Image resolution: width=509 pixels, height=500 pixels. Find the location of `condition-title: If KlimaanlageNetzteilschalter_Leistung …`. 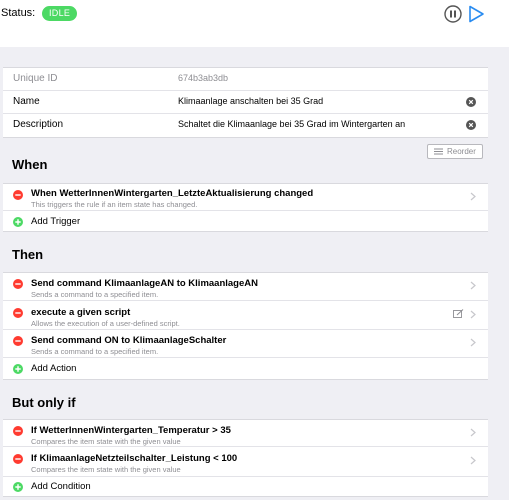

condition-title: If KlimaanlageNetzteilschalter_Leistung … is located at coordinates (134, 458).